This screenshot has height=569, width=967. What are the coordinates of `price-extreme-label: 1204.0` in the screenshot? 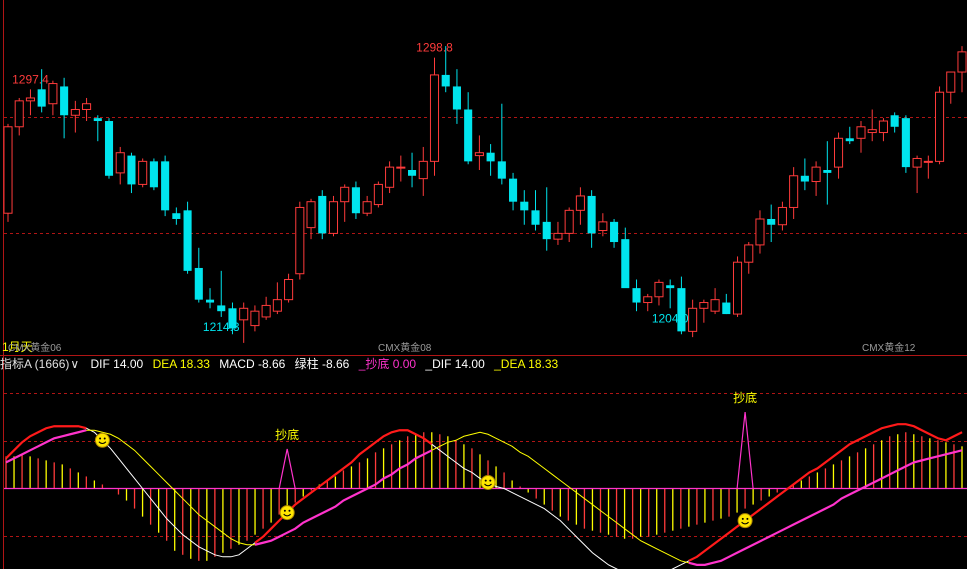 It's located at (670, 318).